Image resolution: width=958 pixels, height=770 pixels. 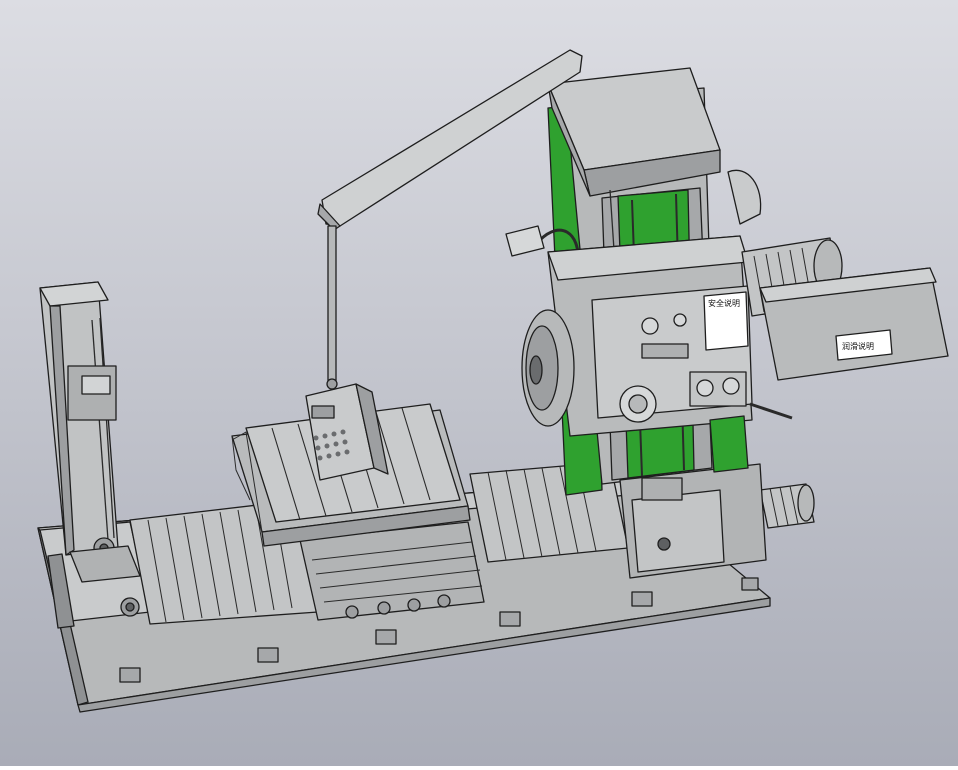 What do you see at coordinates (724, 303) in the screenshot?
I see `safety-instruction-label: 安全说明` at bounding box center [724, 303].